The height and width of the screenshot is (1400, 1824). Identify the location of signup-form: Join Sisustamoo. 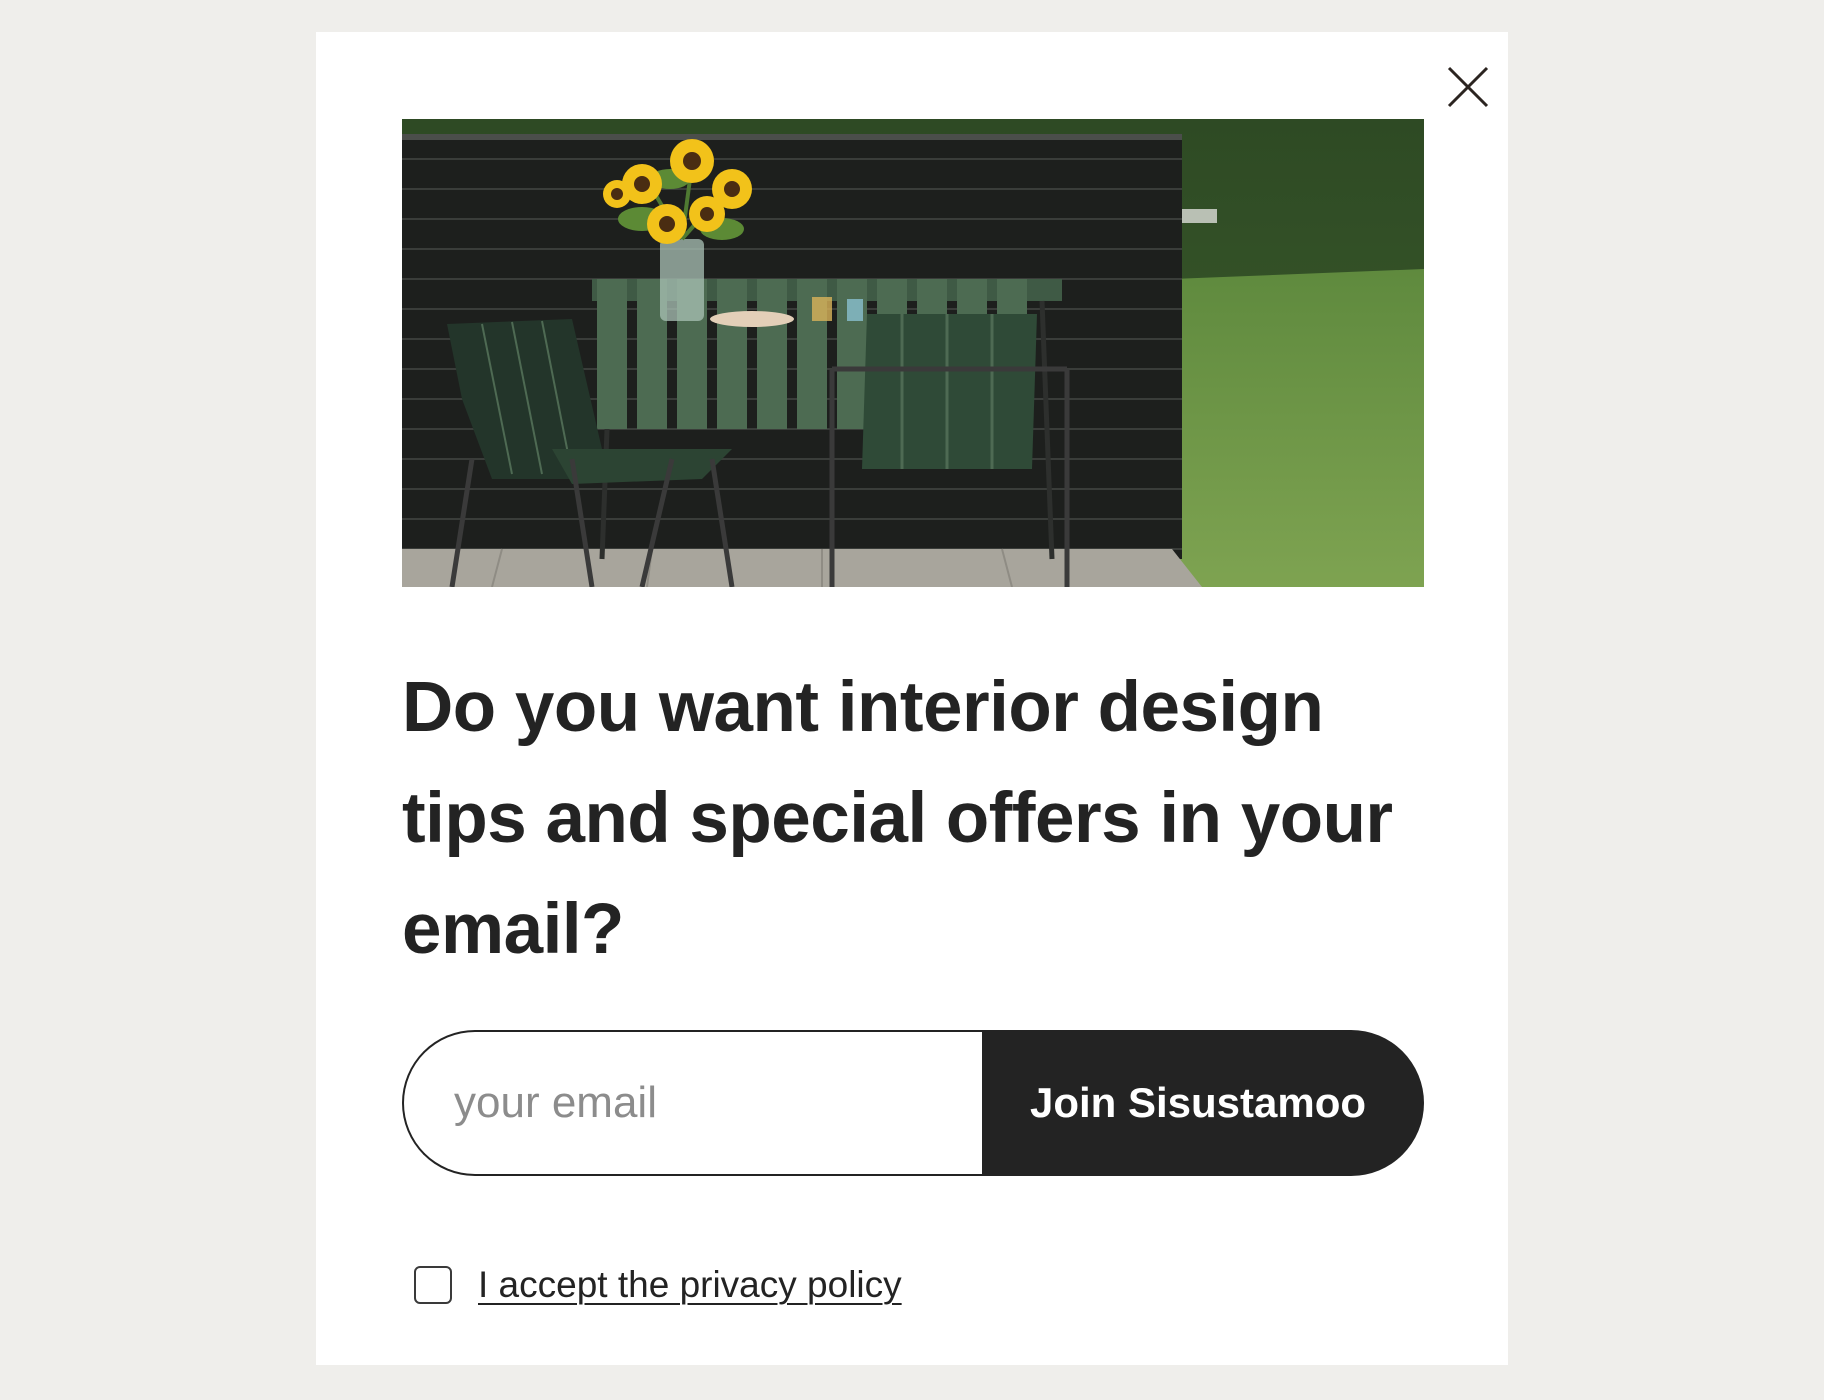
(913, 1103).